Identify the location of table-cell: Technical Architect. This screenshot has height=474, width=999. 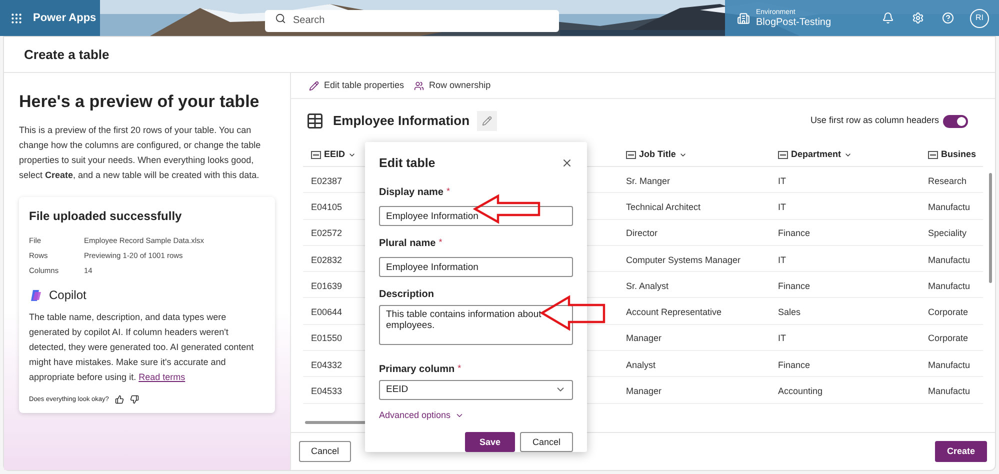
(663, 207).